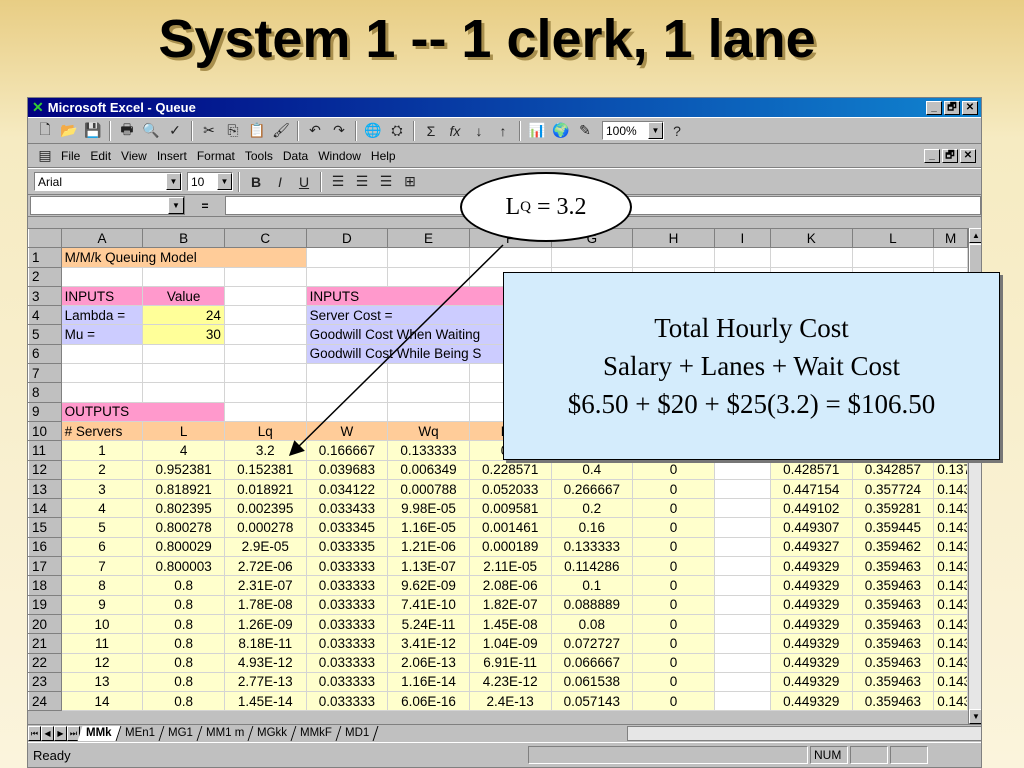 The width and height of the screenshot is (1024, 768). Describe the element at coordinates (45, 296) in the screenshot. I see `row-header: 3` at that location.